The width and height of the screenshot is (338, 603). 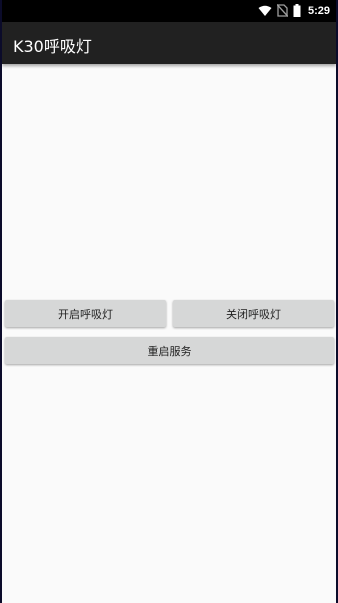 I want to click on start-breathing-light-label: 开启呼吸灯, so click(x=85, y=314).